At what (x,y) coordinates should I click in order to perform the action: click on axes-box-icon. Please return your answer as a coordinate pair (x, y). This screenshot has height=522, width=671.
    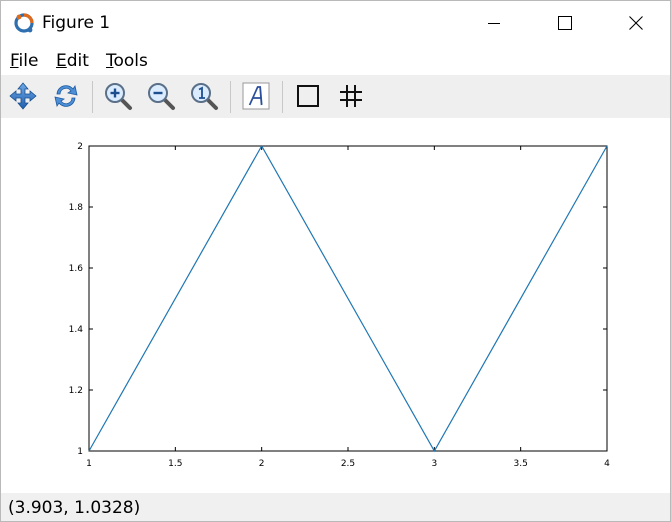
    Looking at the image, I should click on (308, 96).